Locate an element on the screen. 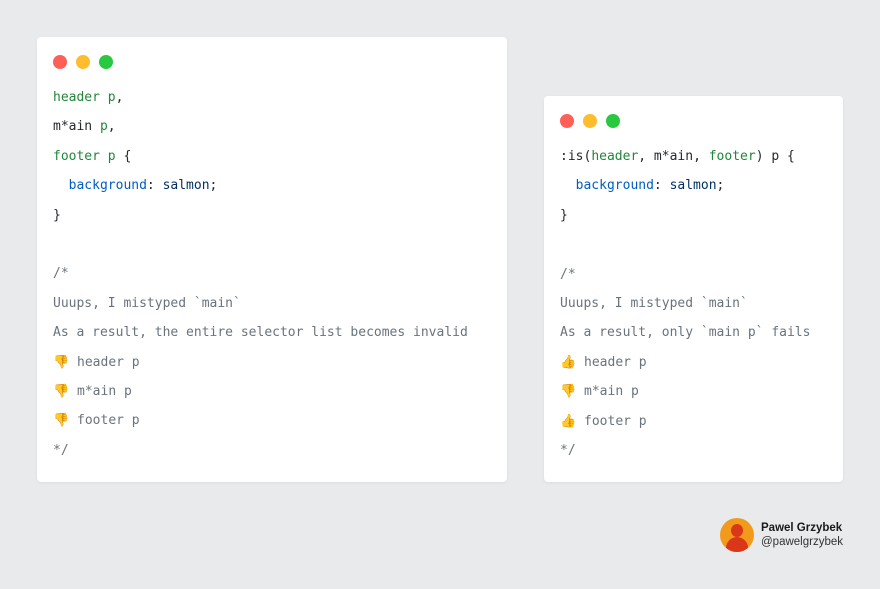  code-line: 👍 header p is located at coordinates (685, 367).